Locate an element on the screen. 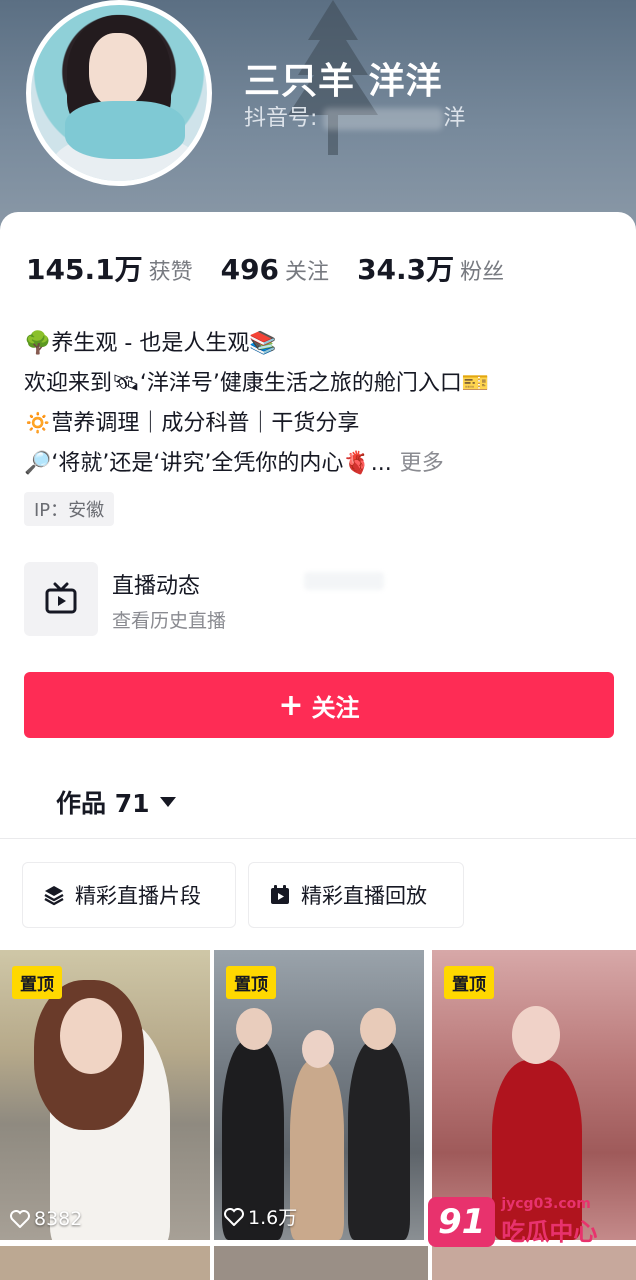  tab-works: 作品 71 is located at coordinates (116, 802).